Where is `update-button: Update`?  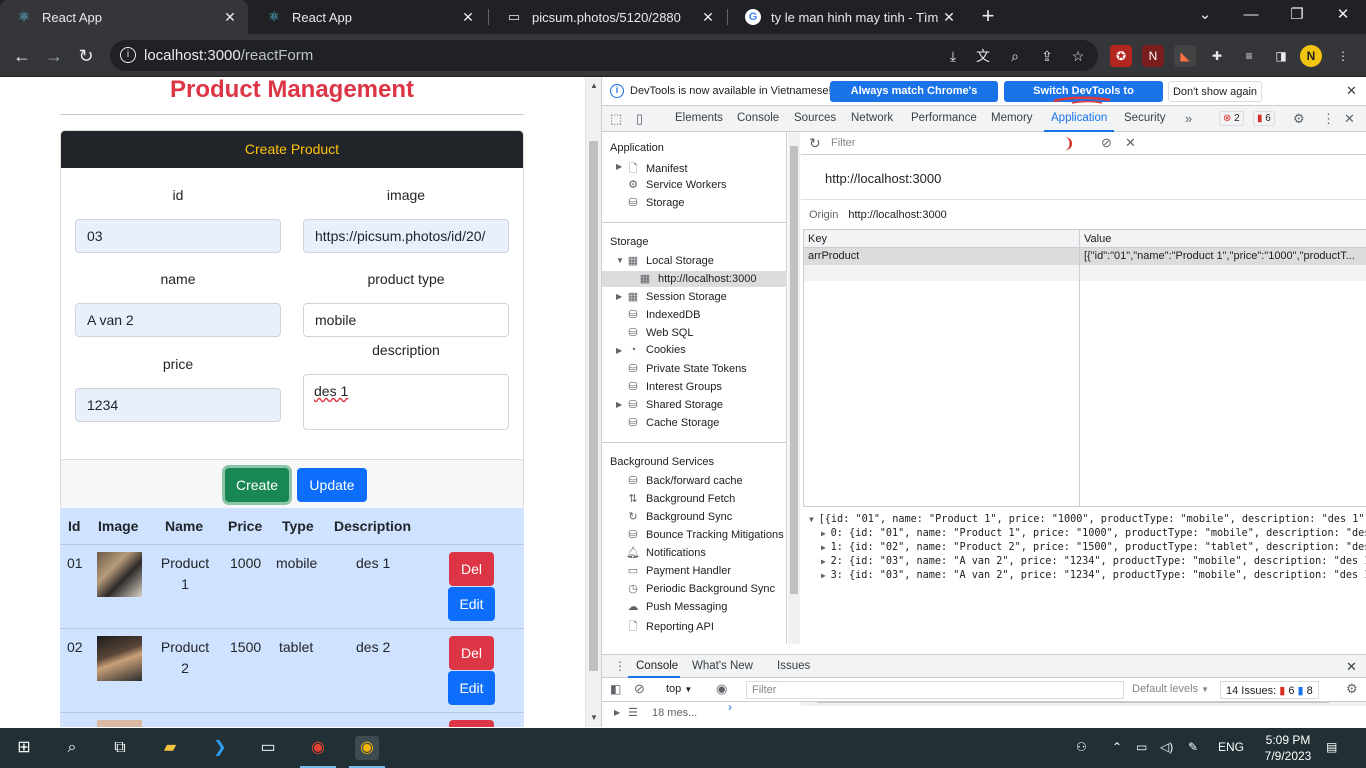
update-button: Update is located at coordinates (332, 485).